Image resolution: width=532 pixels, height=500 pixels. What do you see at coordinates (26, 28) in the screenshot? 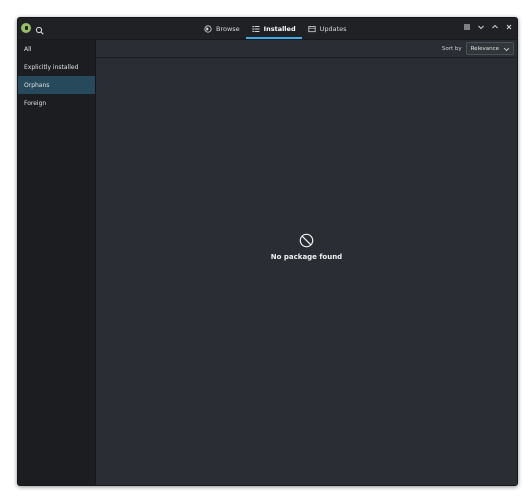
I see `app-logo-icon` at bounding box center [26, 28].